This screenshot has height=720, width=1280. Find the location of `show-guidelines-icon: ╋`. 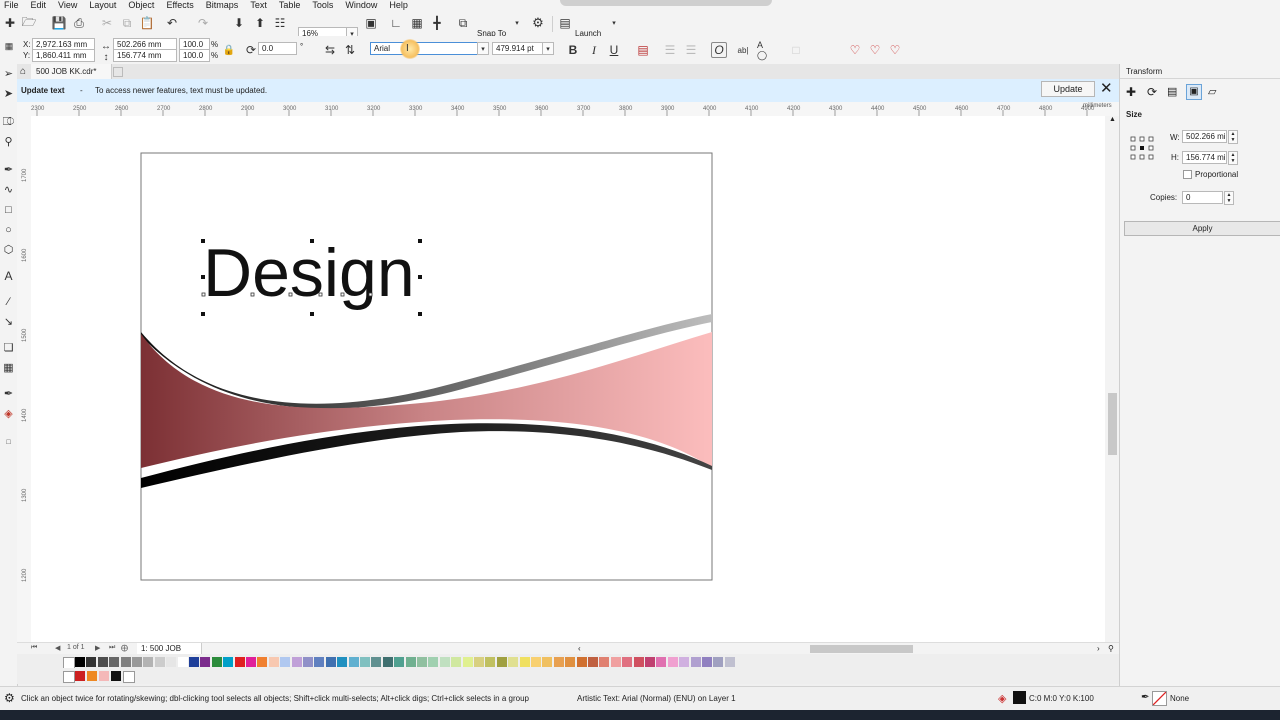

show-guidelines-icon: ╋ is located at coordinates (437, 23).